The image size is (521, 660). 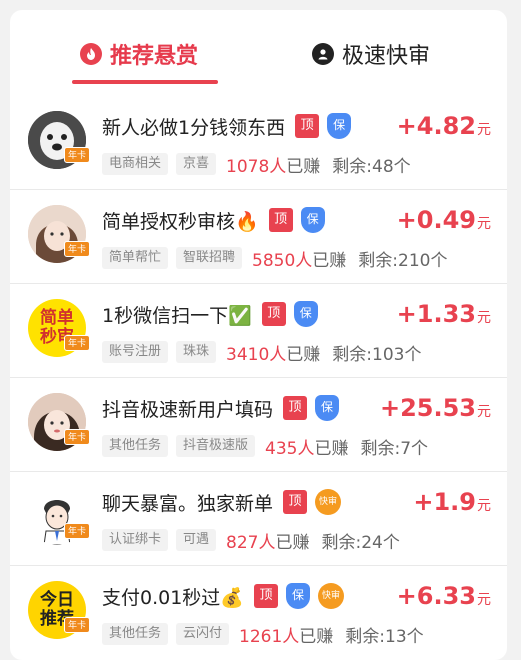 What do you see at coordinates (173, 597) in the screenshot?
I see `task-title: 支付0.01秒过💰` at bounding box center [173, 597].